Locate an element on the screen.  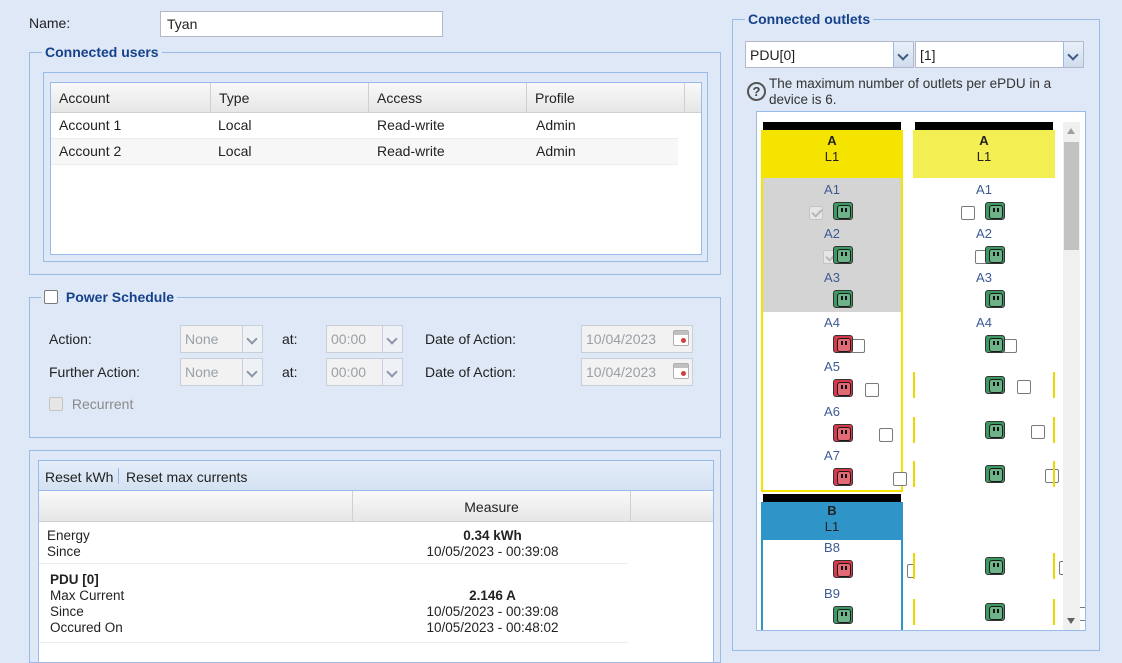
pdu-title: PDU [0] is located at coordinates (74, 579).